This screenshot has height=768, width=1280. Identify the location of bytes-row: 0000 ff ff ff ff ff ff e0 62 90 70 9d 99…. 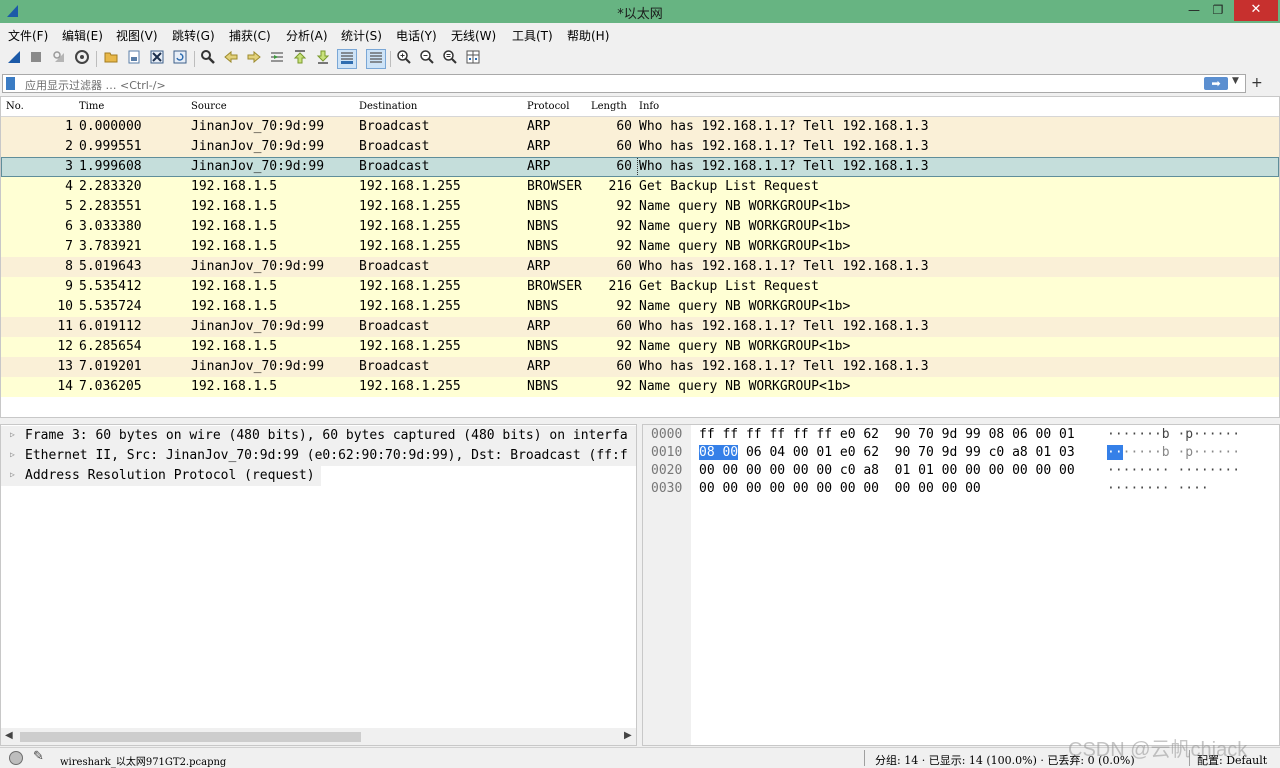
(961, 435).